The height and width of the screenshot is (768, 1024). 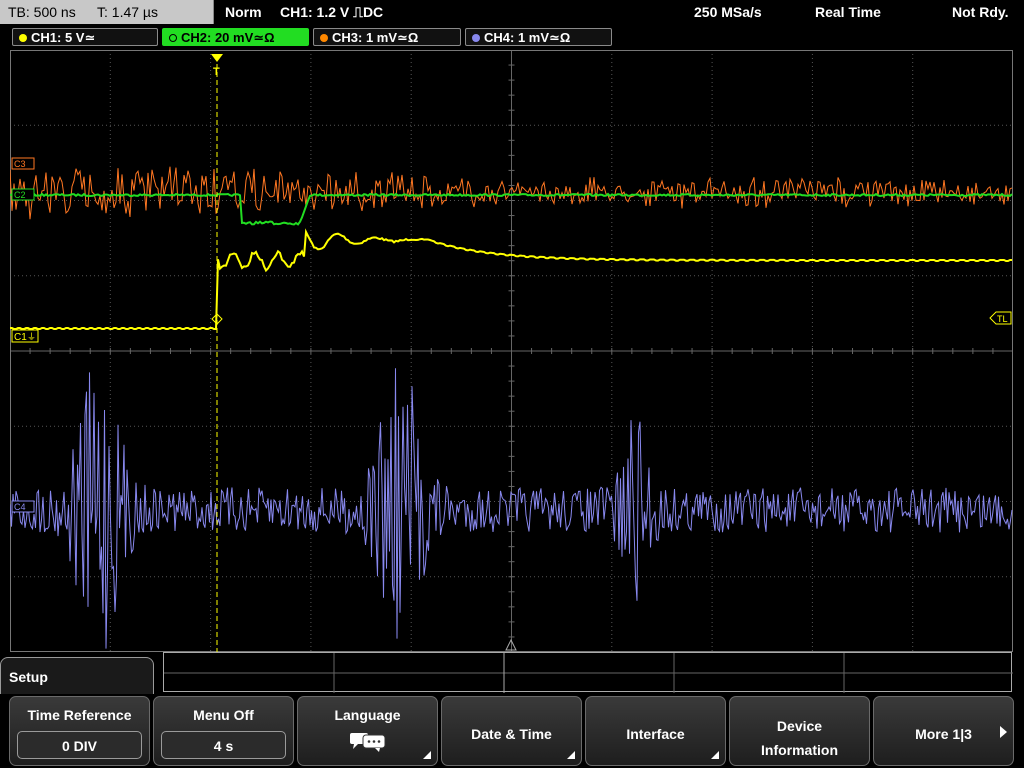 What do you see at coordinates (375, 37) in the screenshot?
I see `channel-3-label: CH3: 1 mV≃Ω` at bounding box center [375, 37].